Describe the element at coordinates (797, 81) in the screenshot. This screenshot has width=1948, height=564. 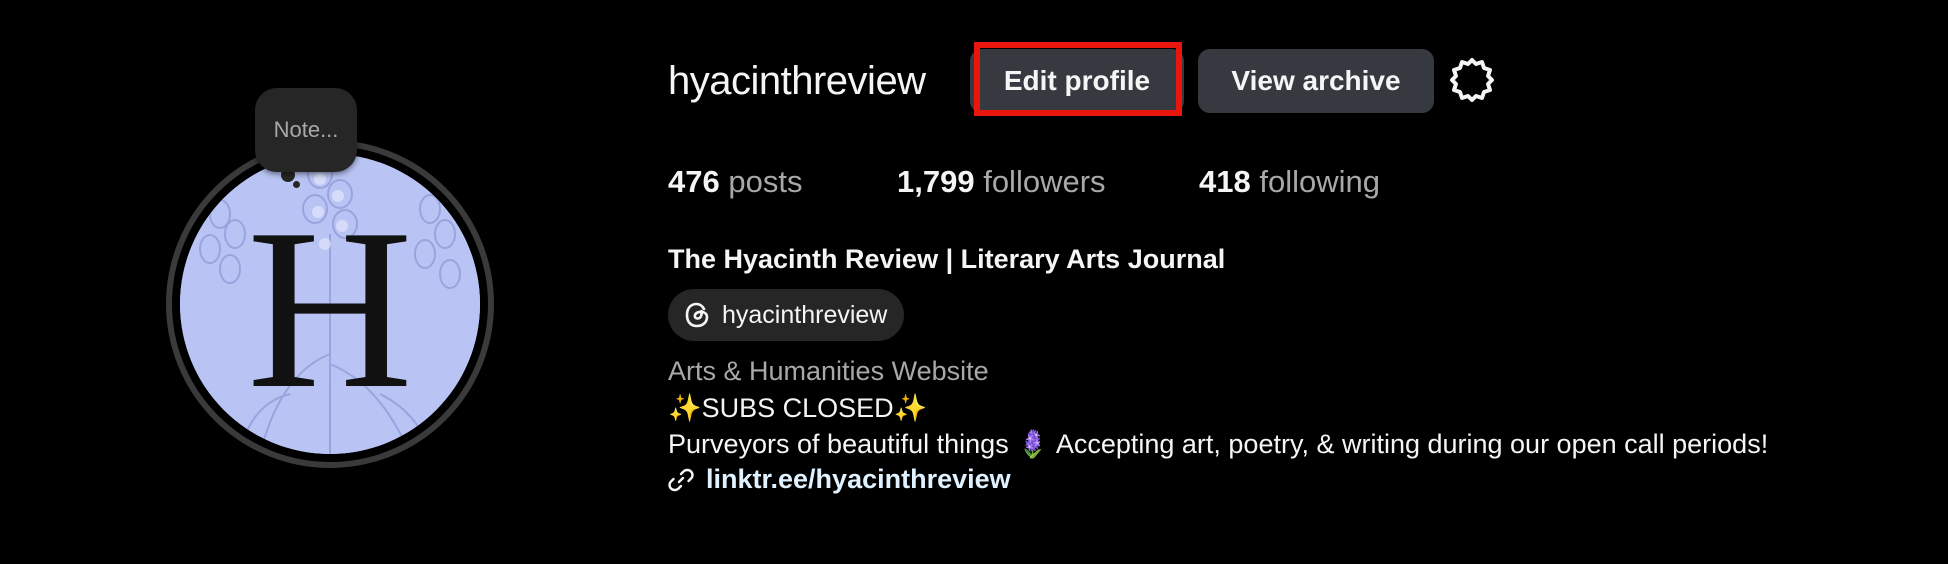
I see `profile-username: hyacinthreview` at that location.